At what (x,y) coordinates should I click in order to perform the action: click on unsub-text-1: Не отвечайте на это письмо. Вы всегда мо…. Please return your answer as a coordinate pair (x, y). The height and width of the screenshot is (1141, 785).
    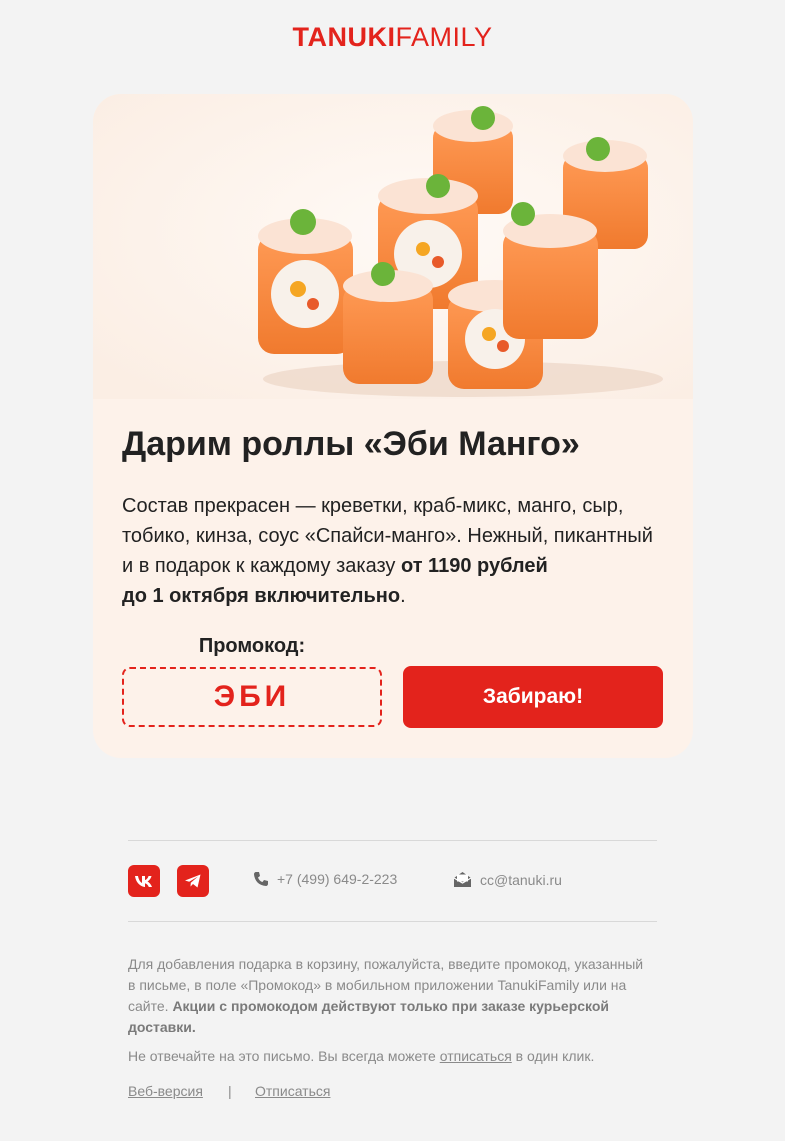
    Looking at the image, I should click on (284, 1056).